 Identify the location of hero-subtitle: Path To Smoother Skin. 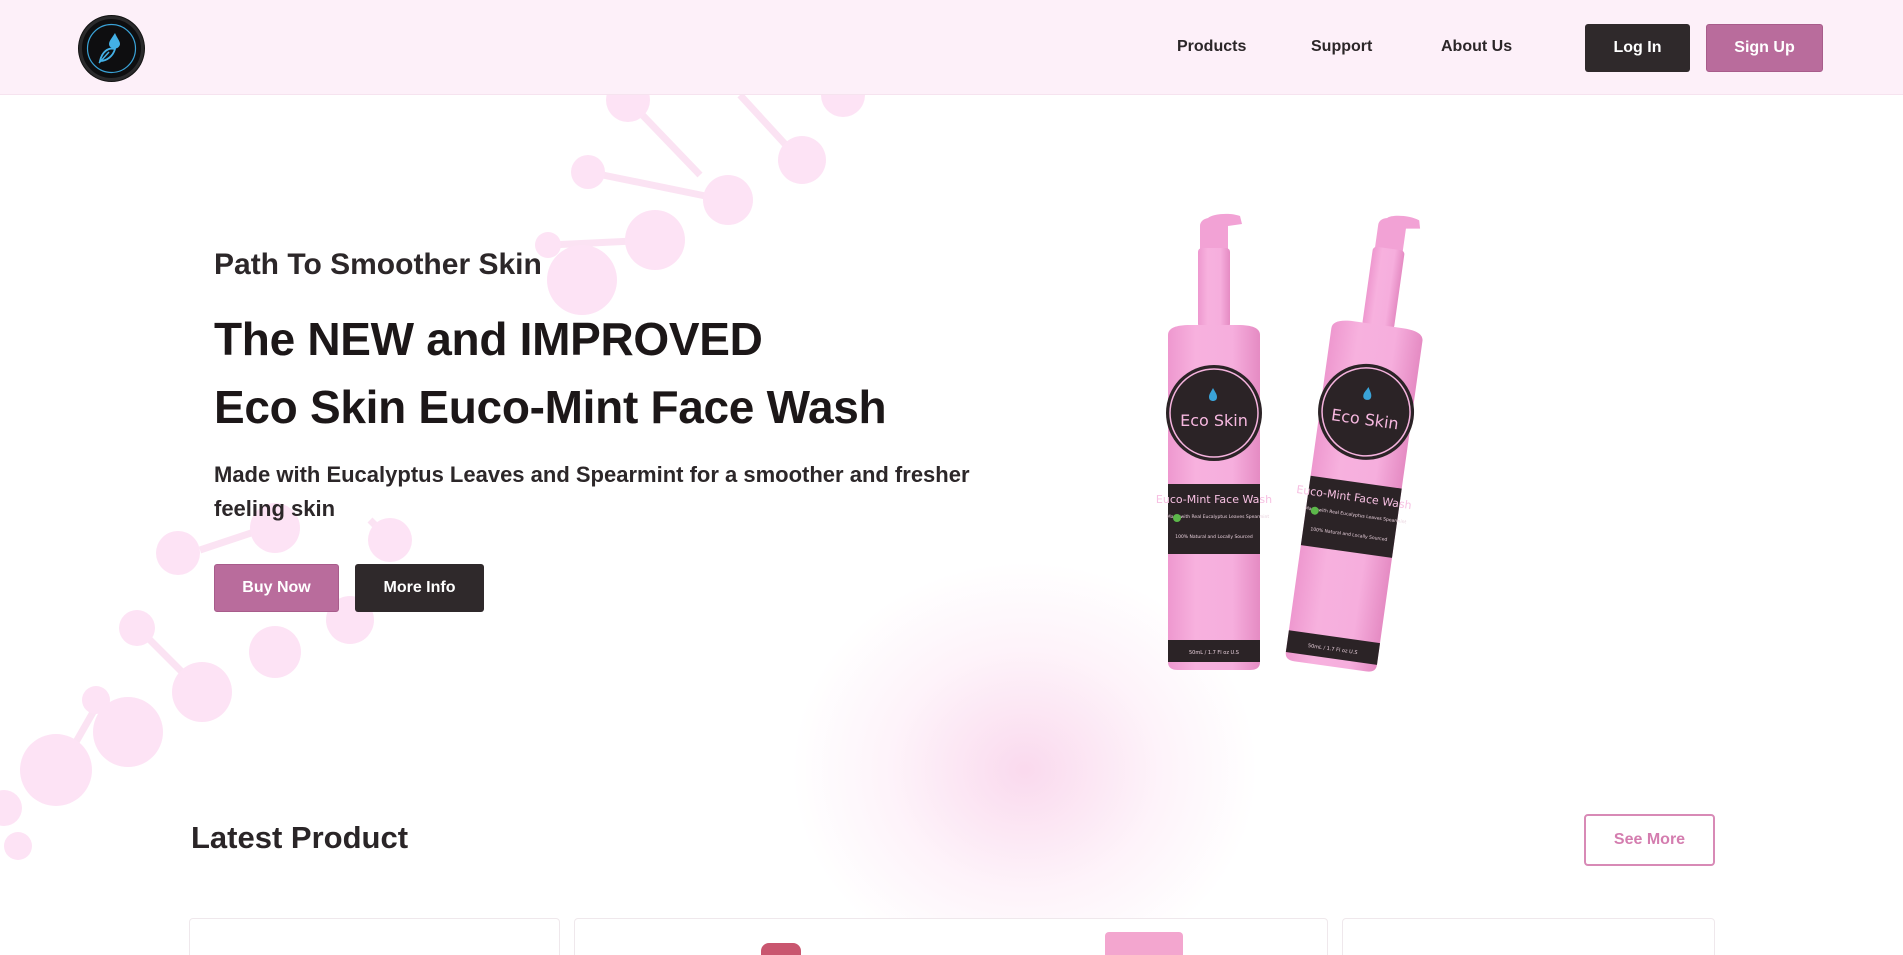
(378, 264).